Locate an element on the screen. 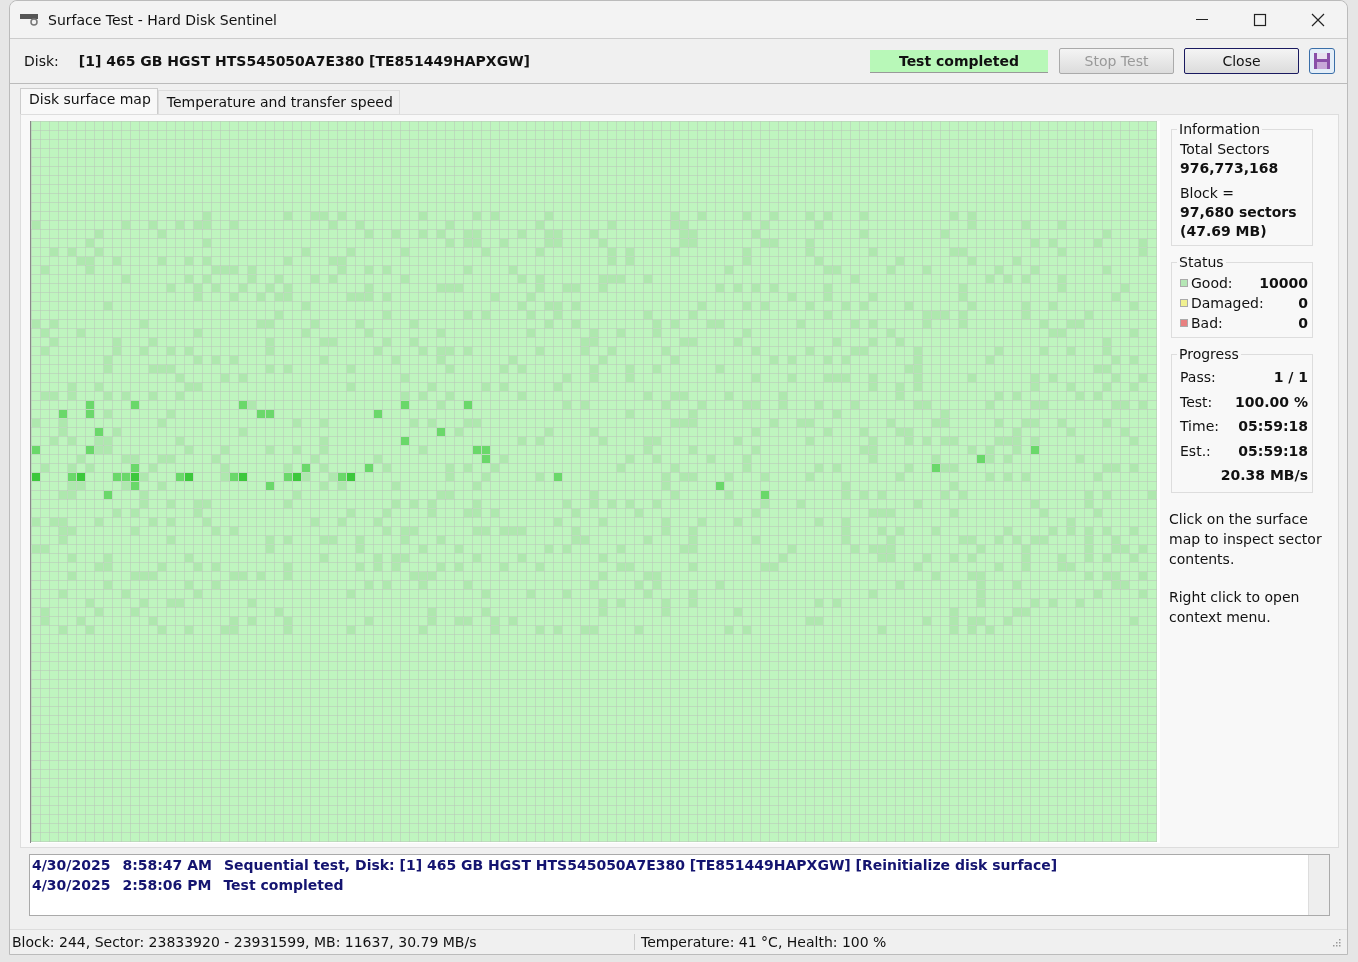 The image size is (1358, 962). progress-value: 1 / 1 is located at coordinates (1290, 377).